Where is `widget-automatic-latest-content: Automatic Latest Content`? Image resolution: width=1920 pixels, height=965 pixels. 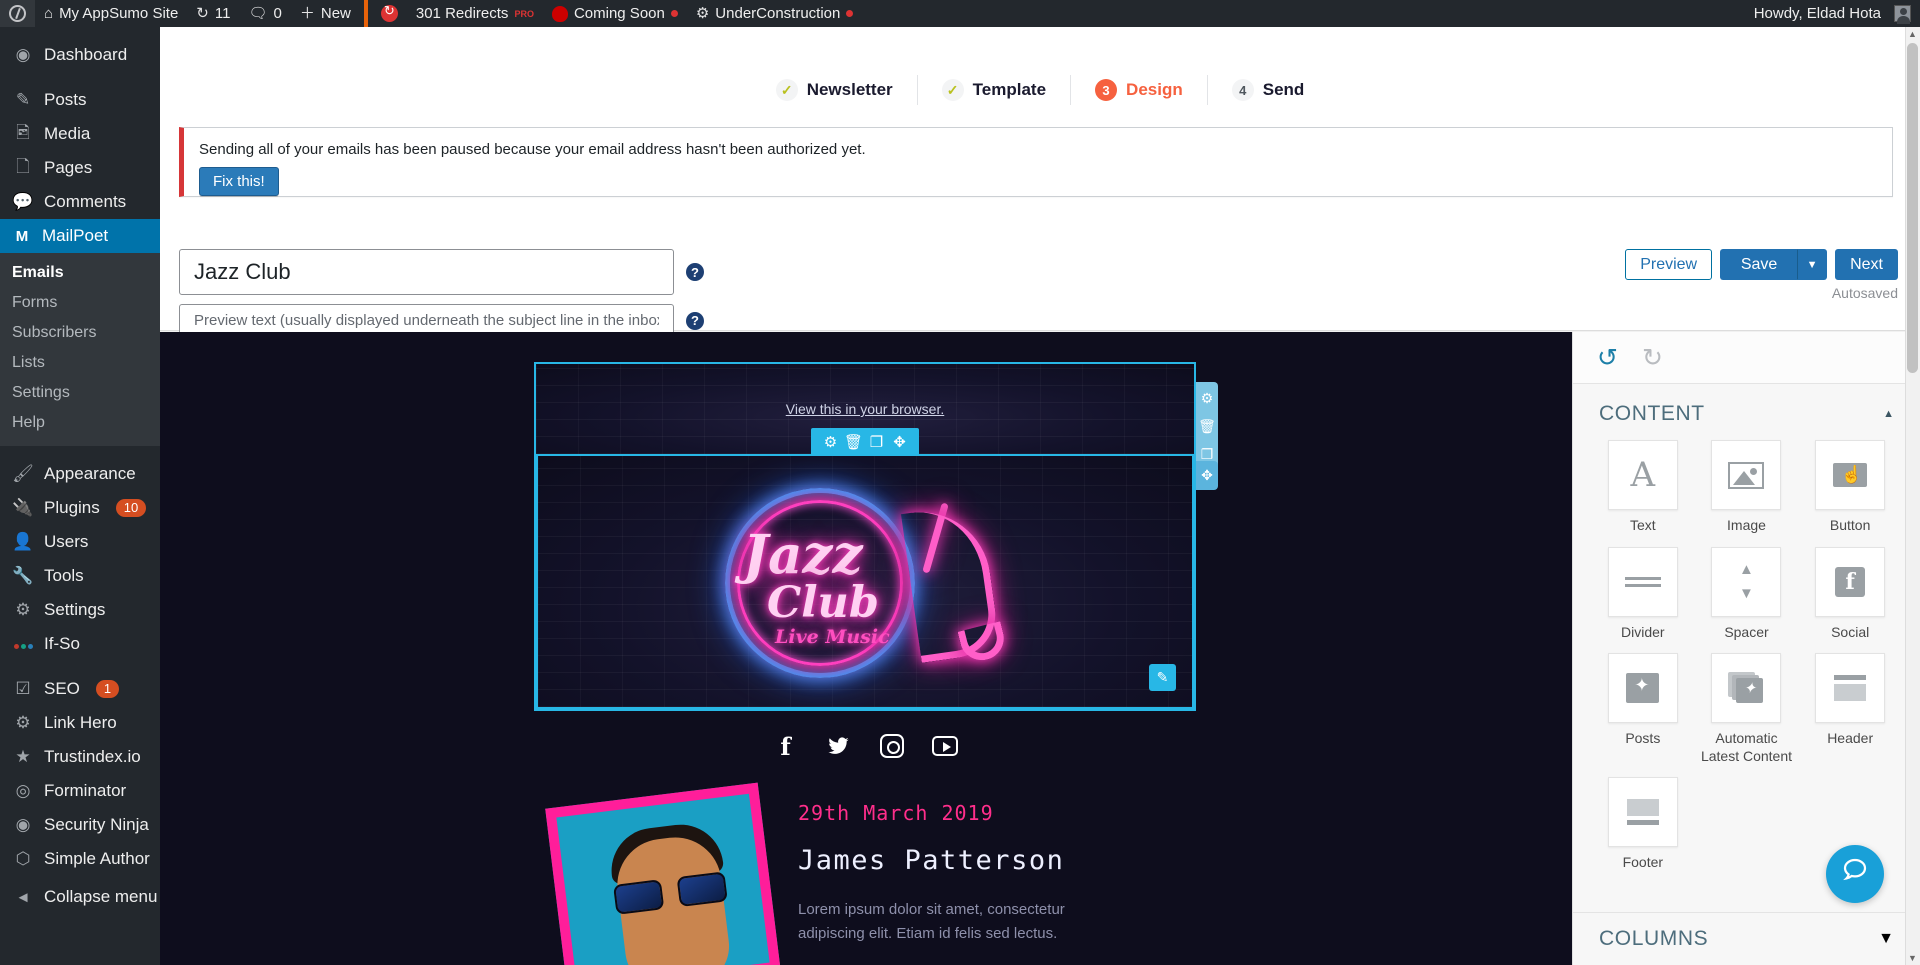
widget-automatic-latest-content: Automatic Latest Content is located at coordinates (1747, 712).